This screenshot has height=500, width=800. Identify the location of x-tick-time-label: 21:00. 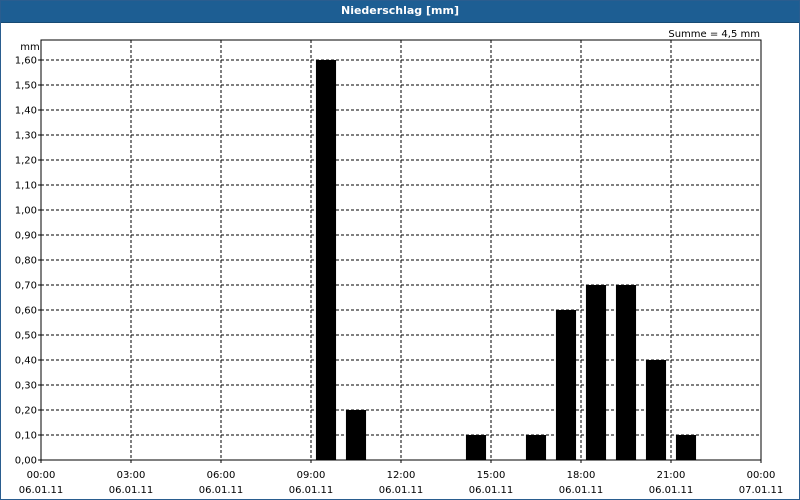
(671, 475).